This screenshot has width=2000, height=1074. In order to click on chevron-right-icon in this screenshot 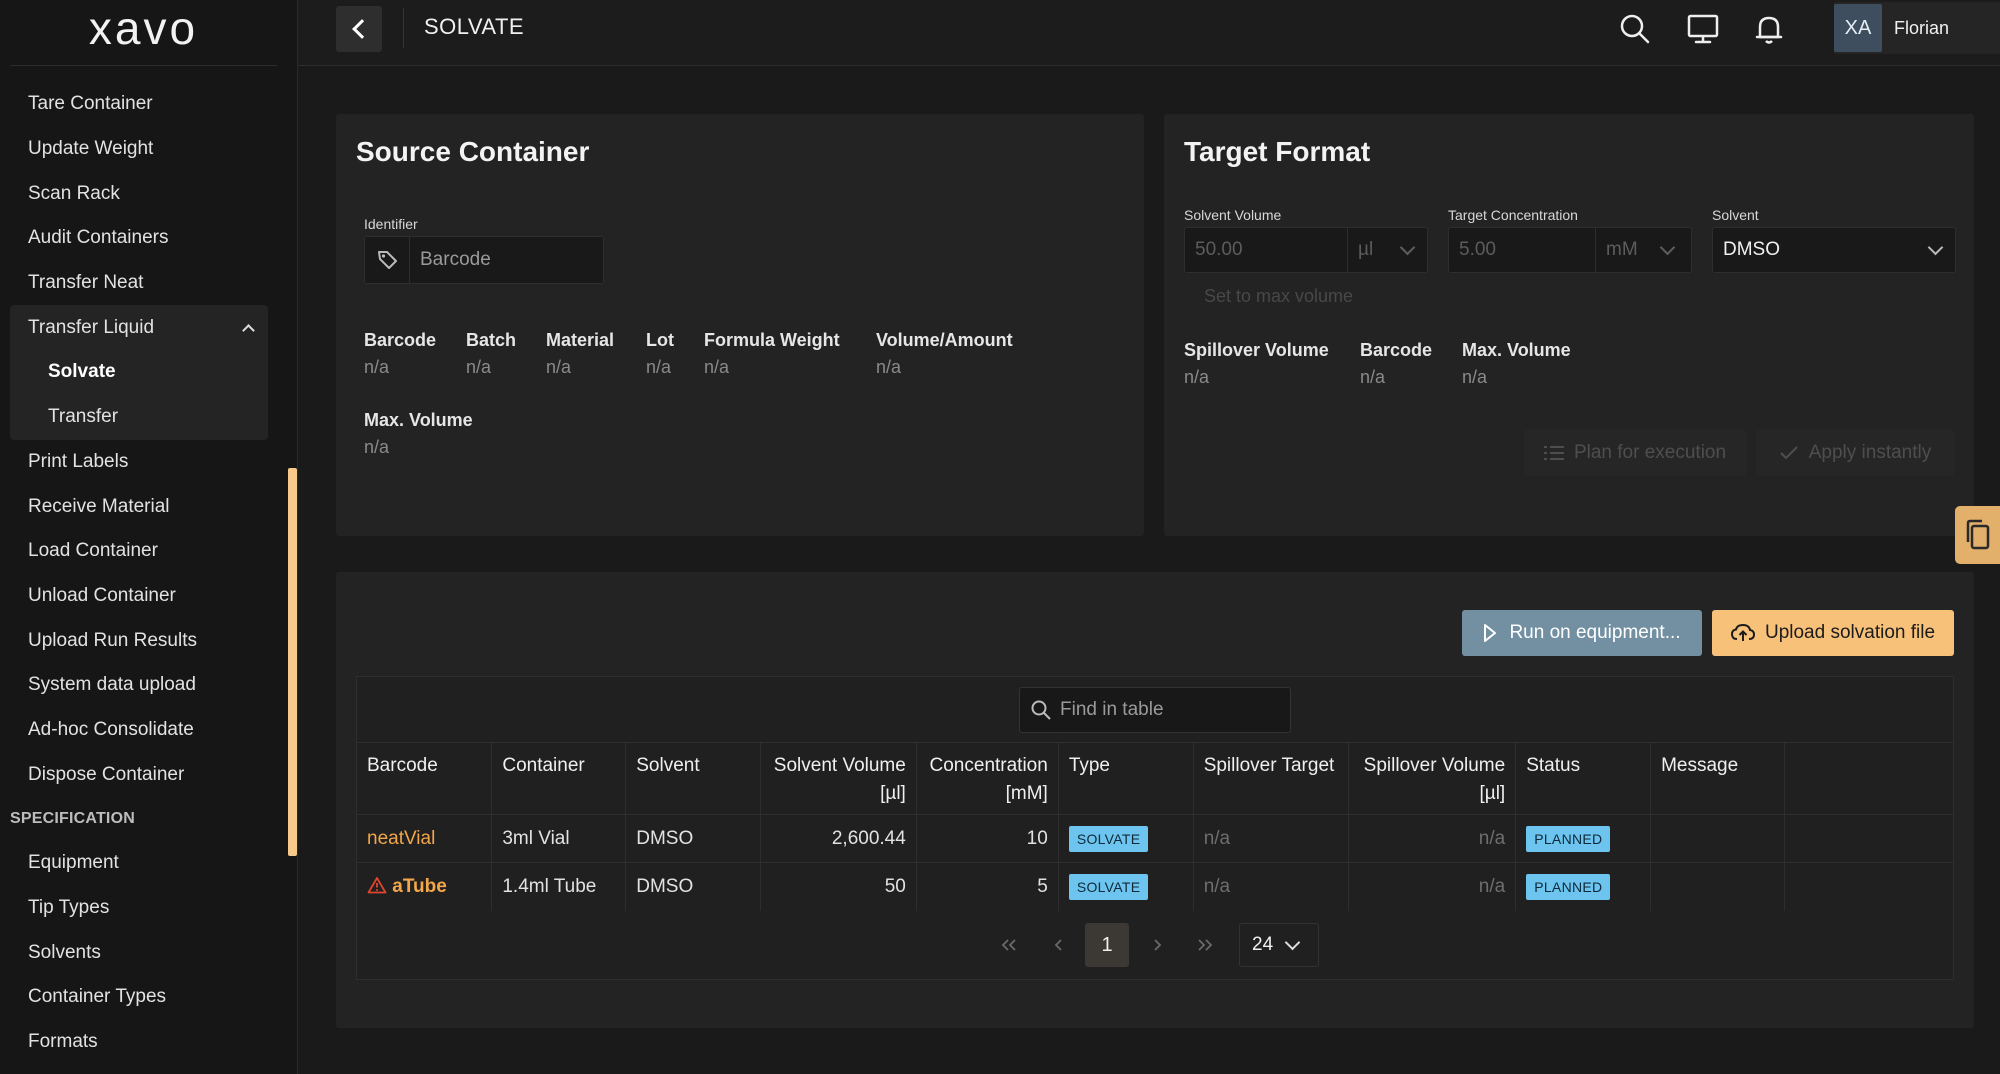, I will do `click(1158, 945)`.